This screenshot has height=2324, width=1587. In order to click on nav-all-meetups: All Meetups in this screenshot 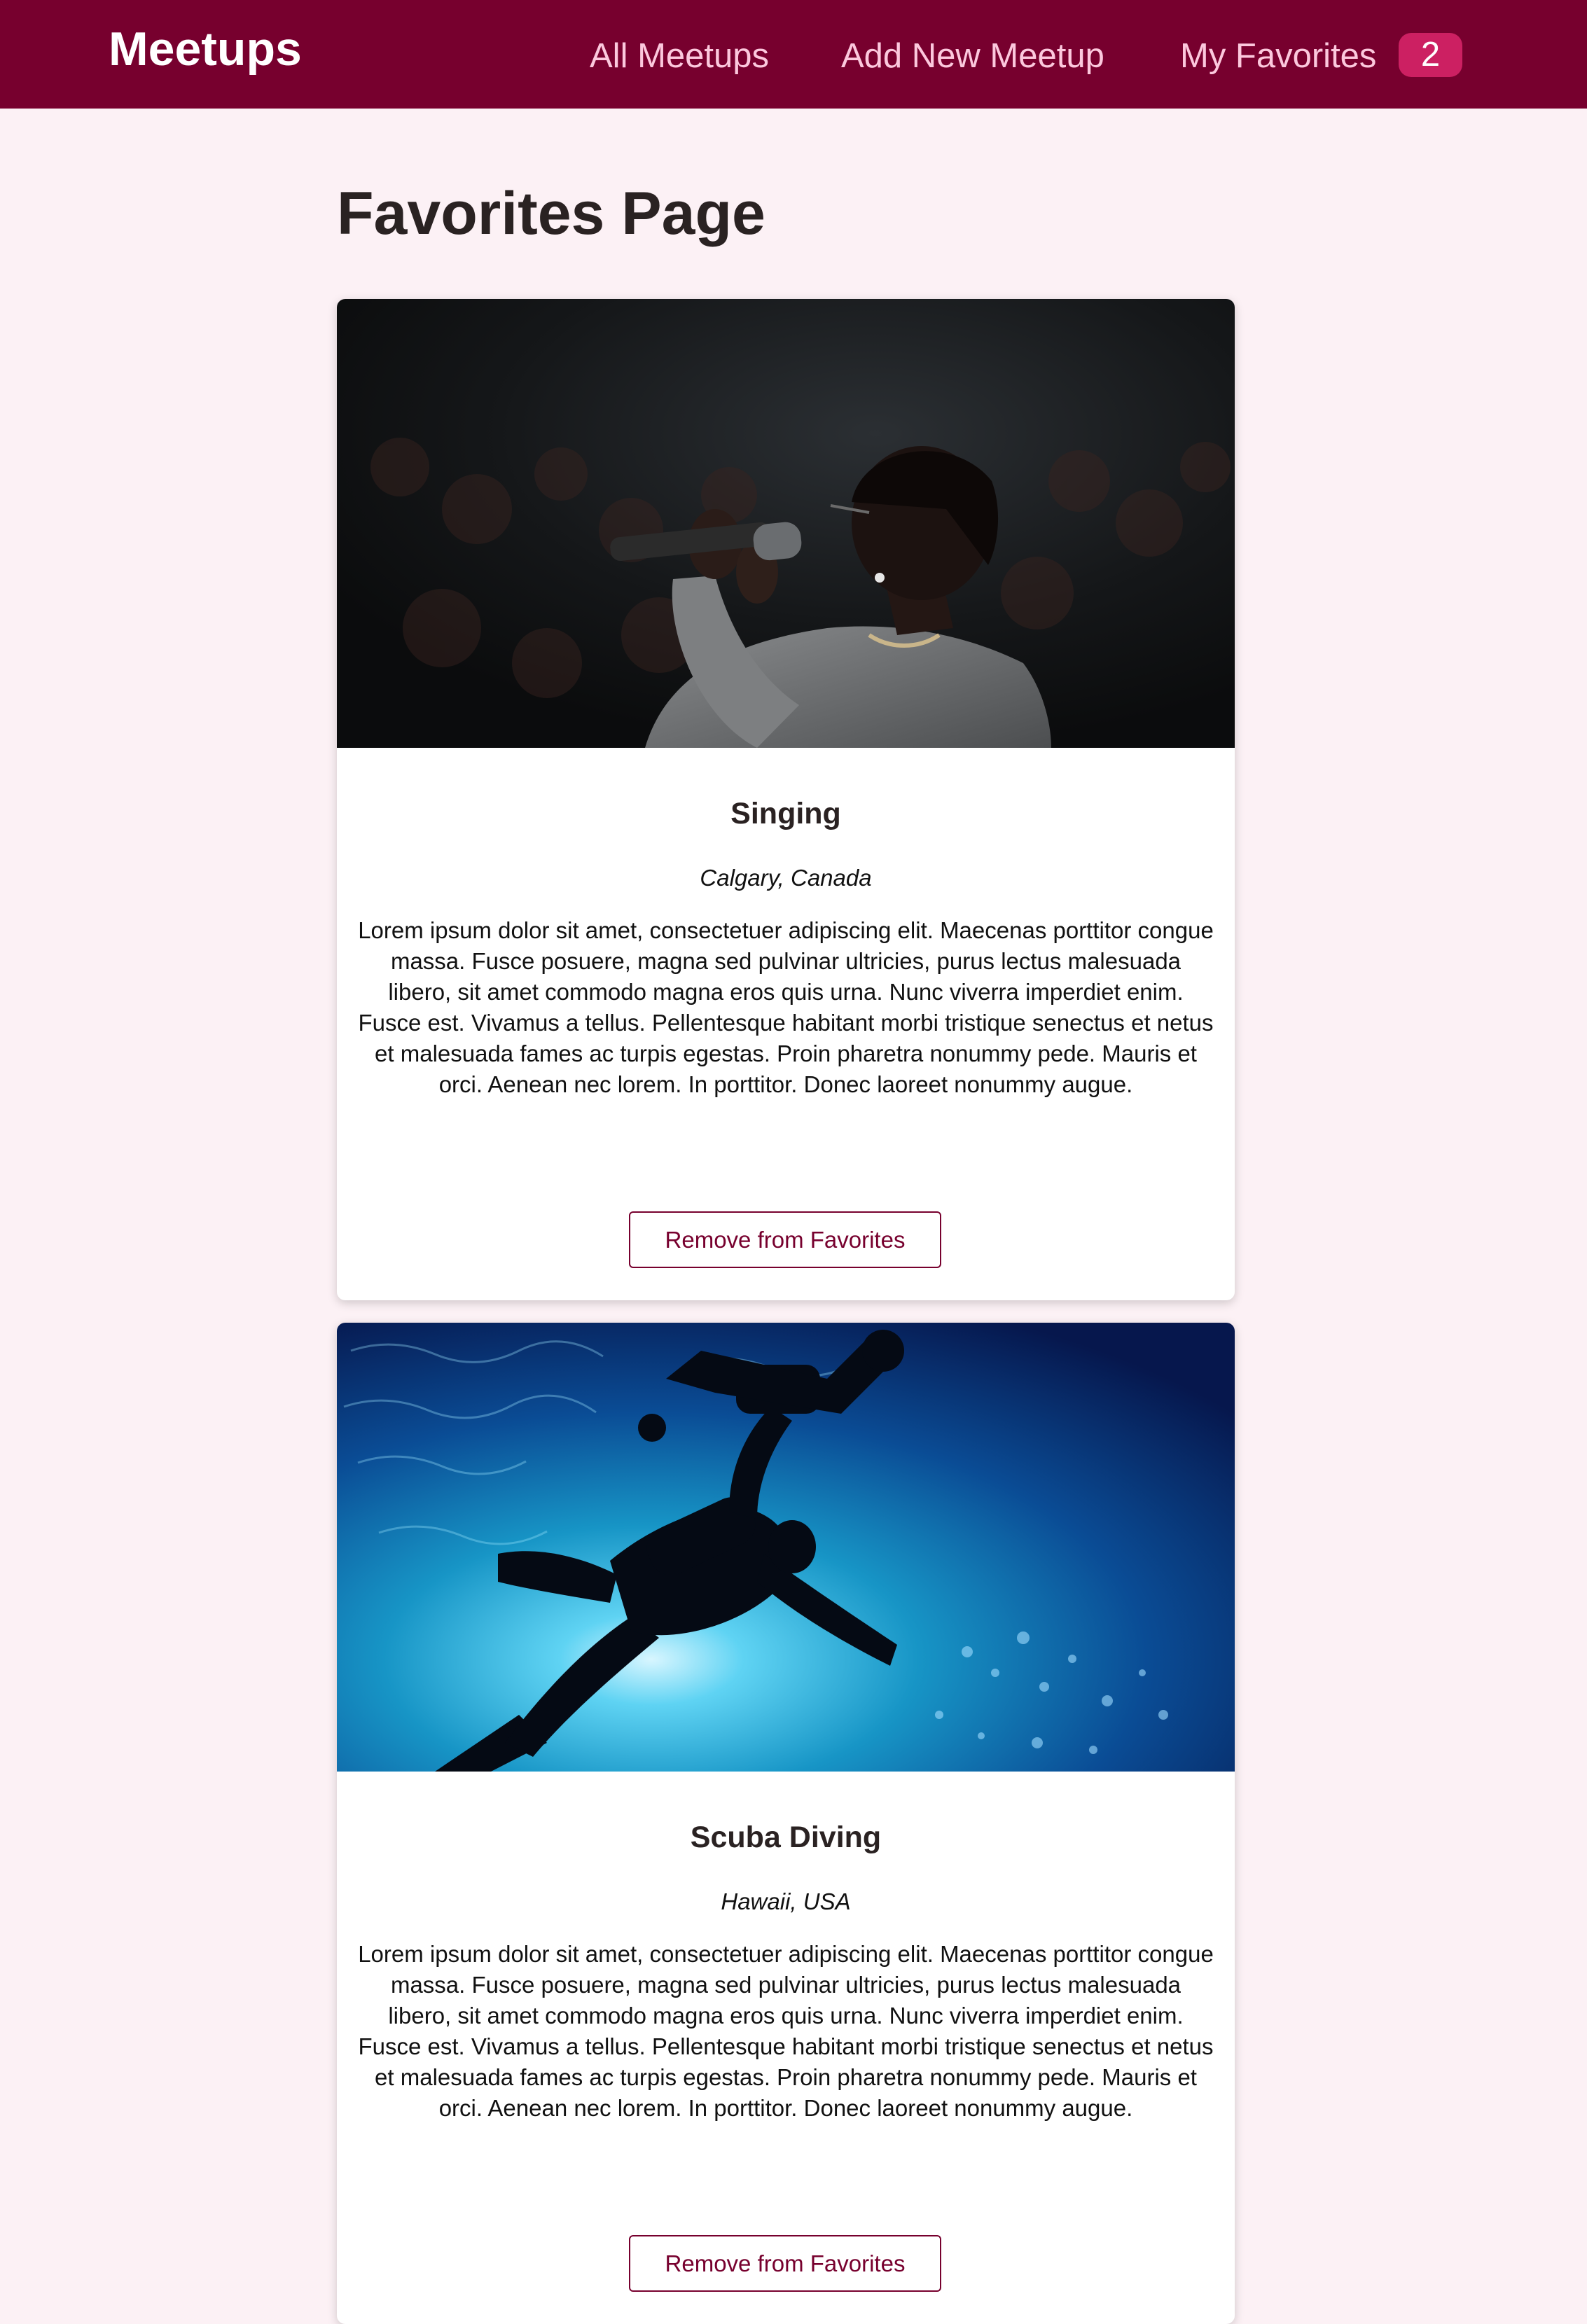, I will do `click(679, 56)`.